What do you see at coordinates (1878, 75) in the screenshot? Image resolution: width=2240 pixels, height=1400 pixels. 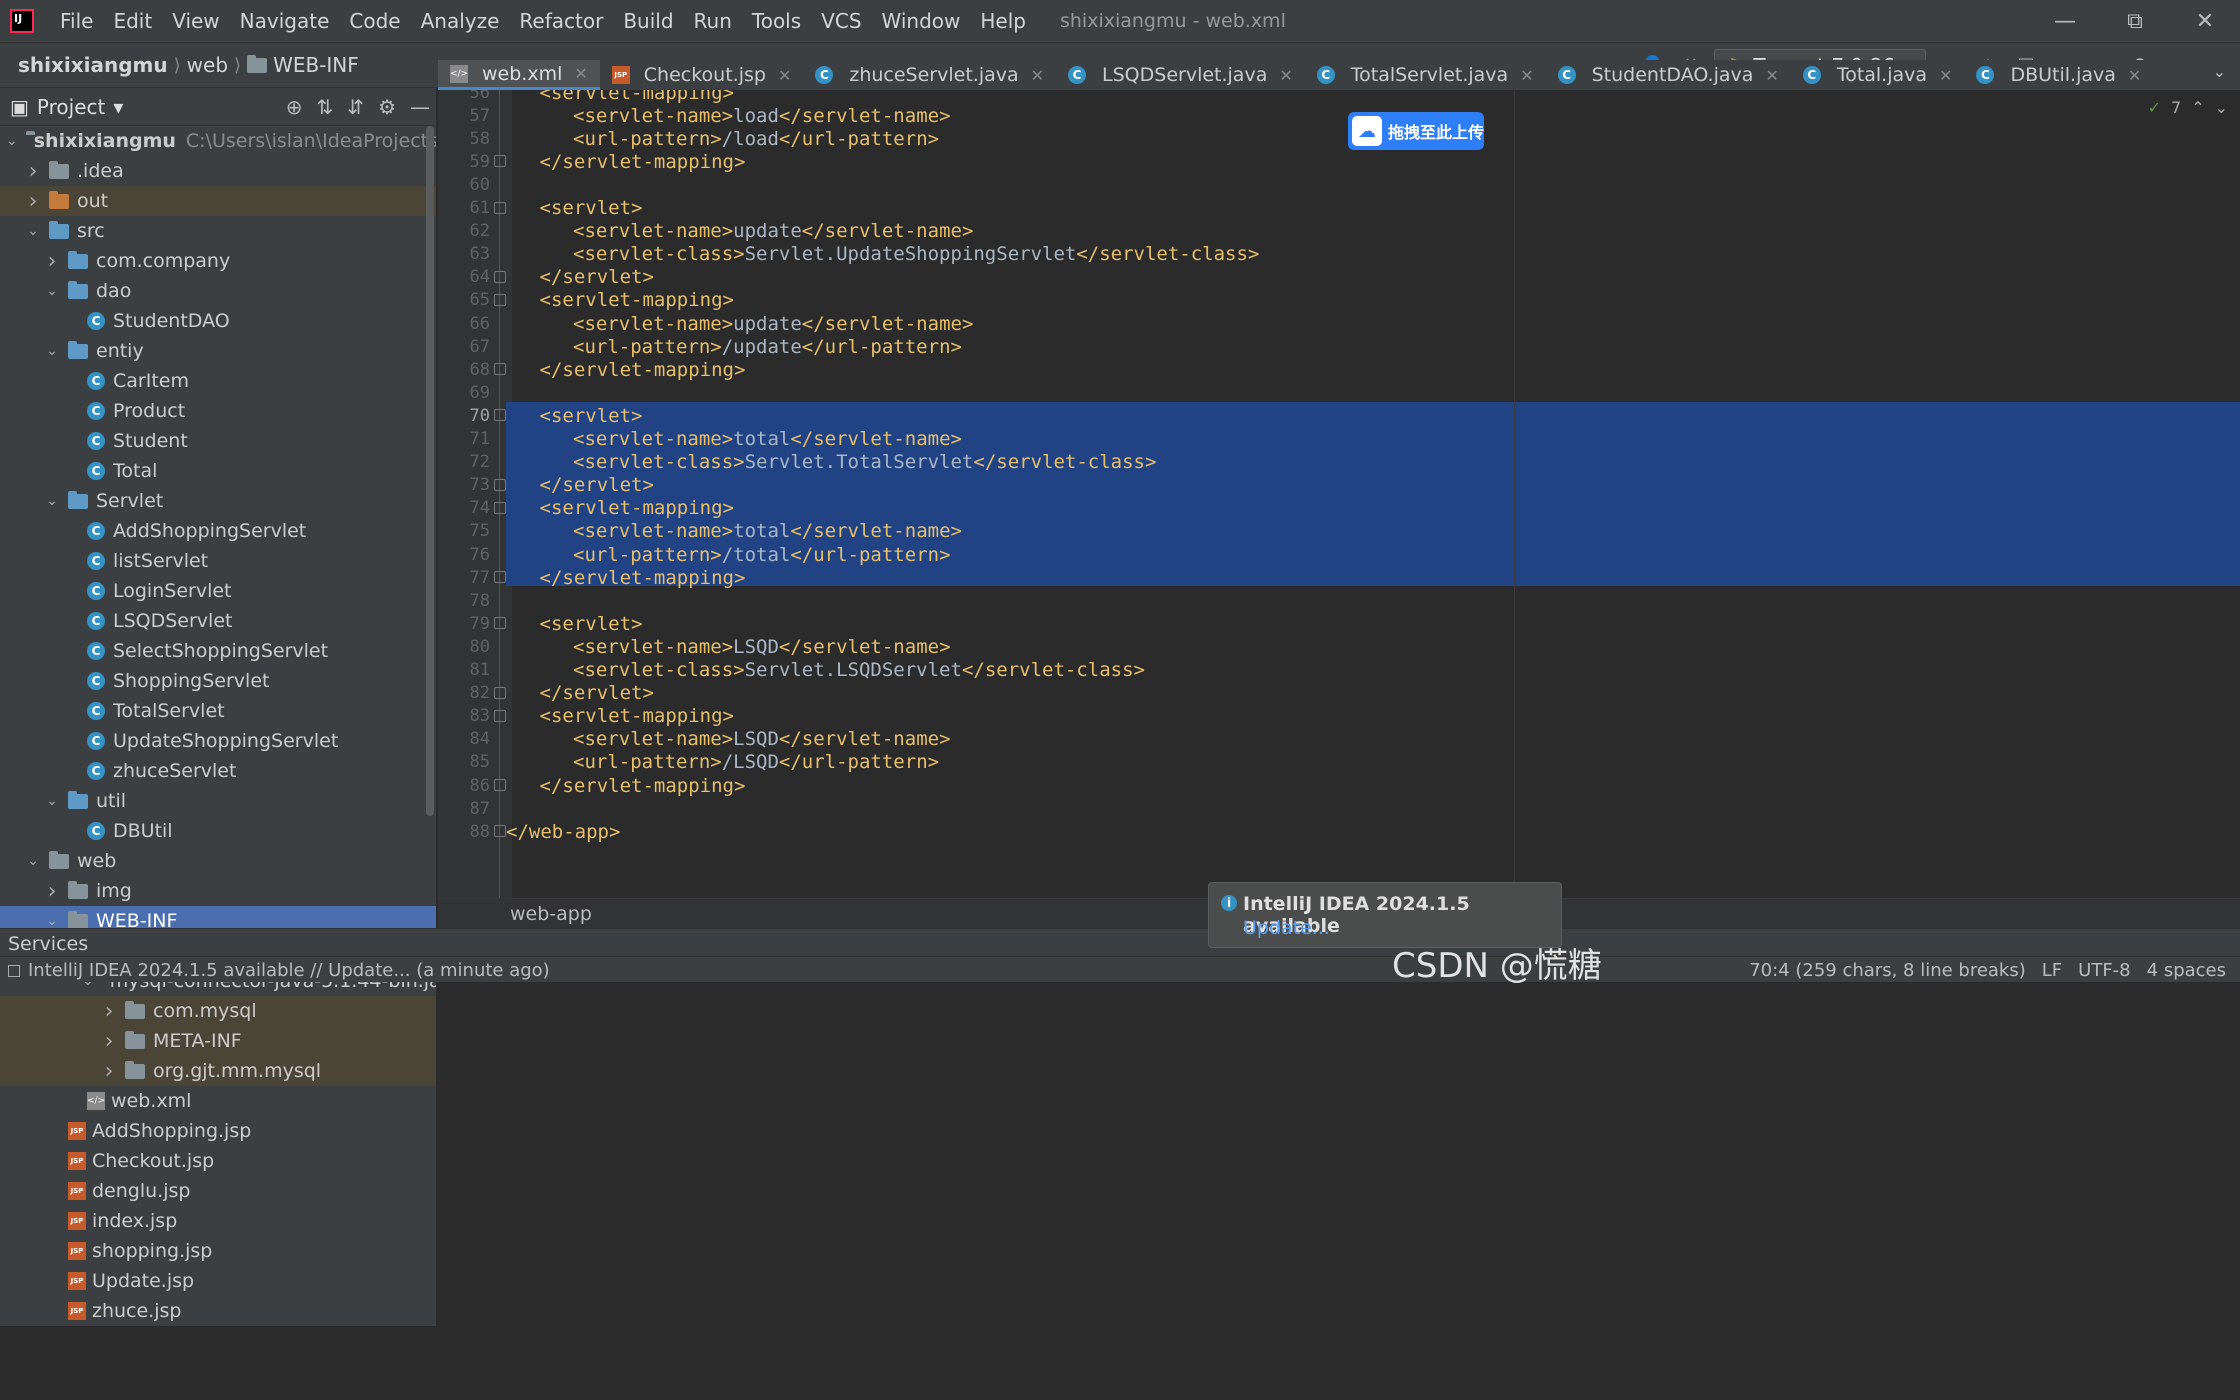 I see `tab-total-java: C Total.java ✕` at bounding box center [1878, 75].